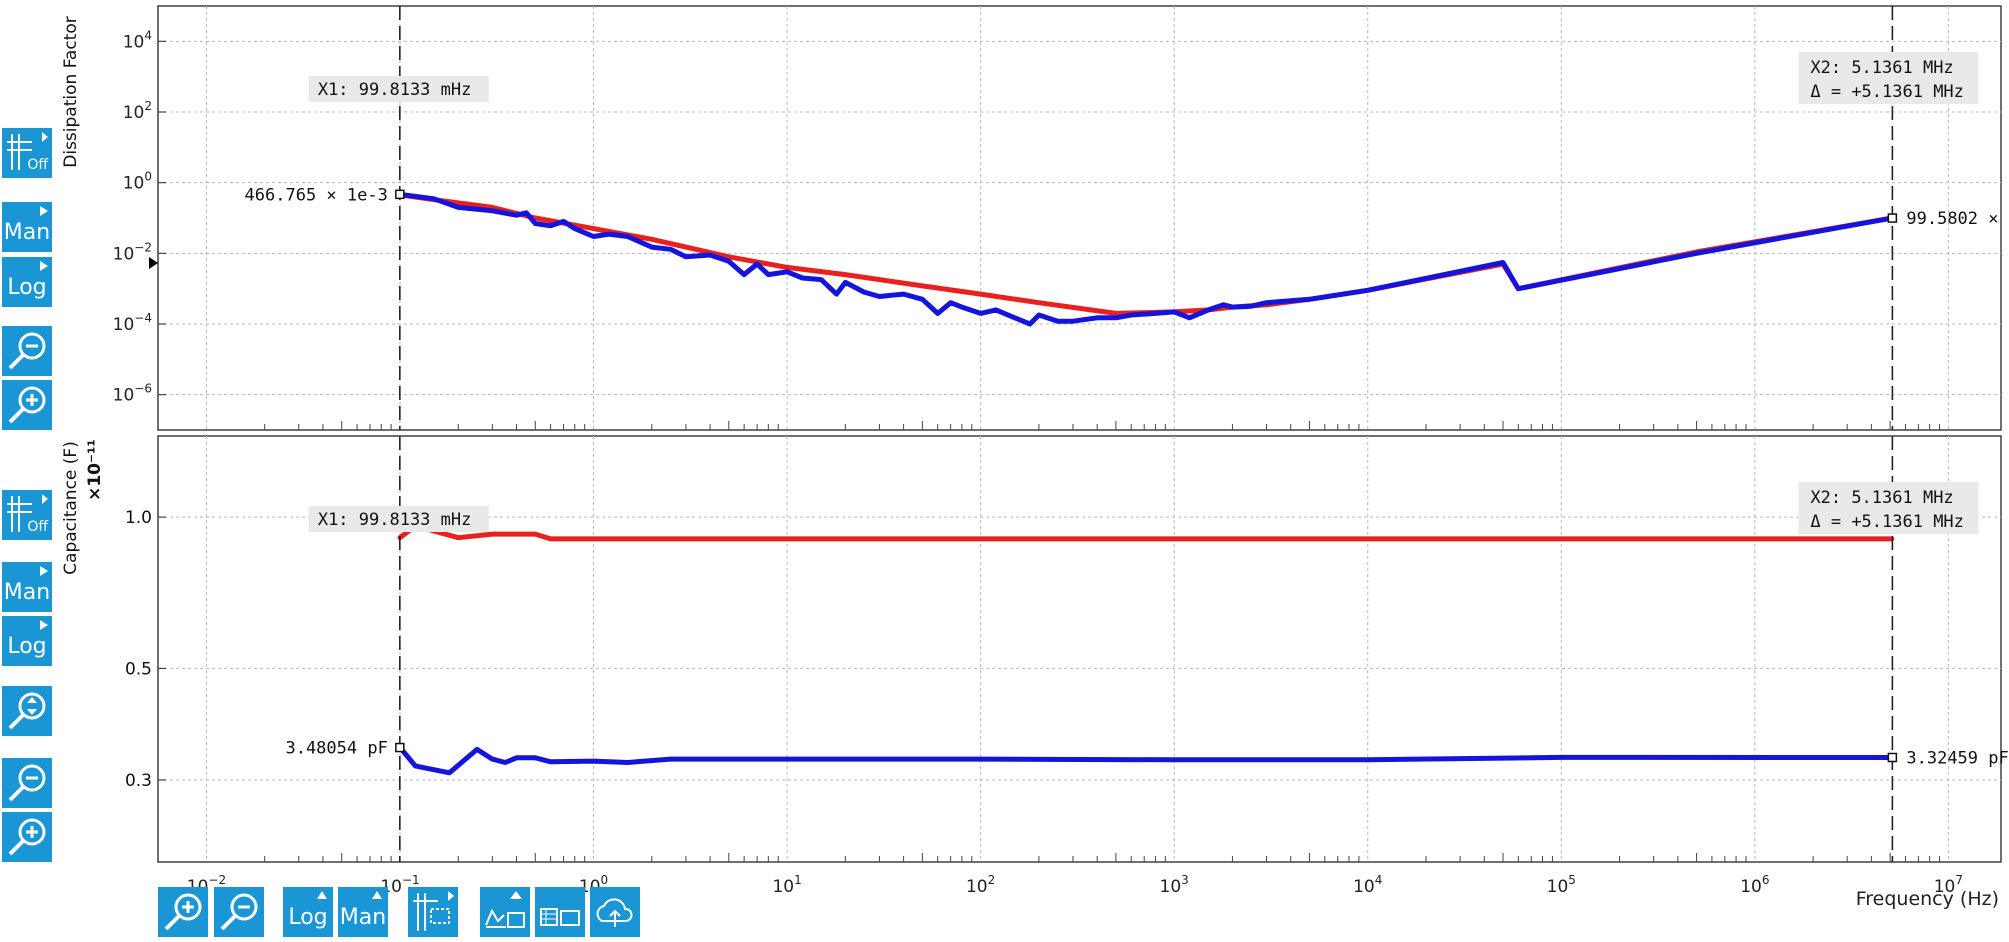  I want to click on x-tick-label: 106, so click(1754, 885).